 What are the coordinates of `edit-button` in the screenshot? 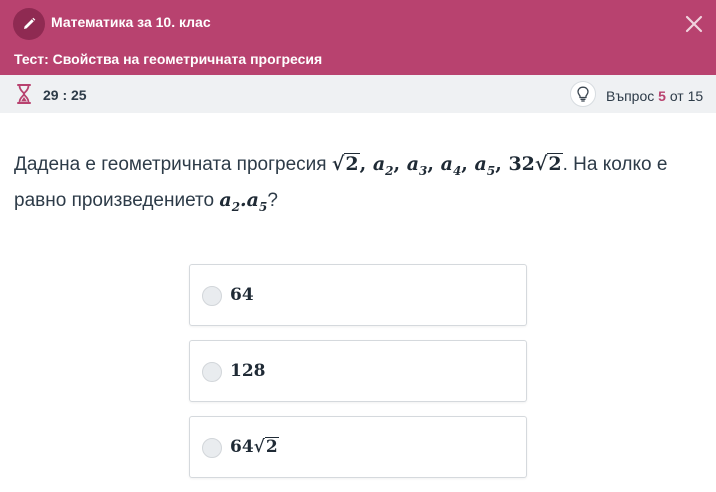 It's located at (29, 24).